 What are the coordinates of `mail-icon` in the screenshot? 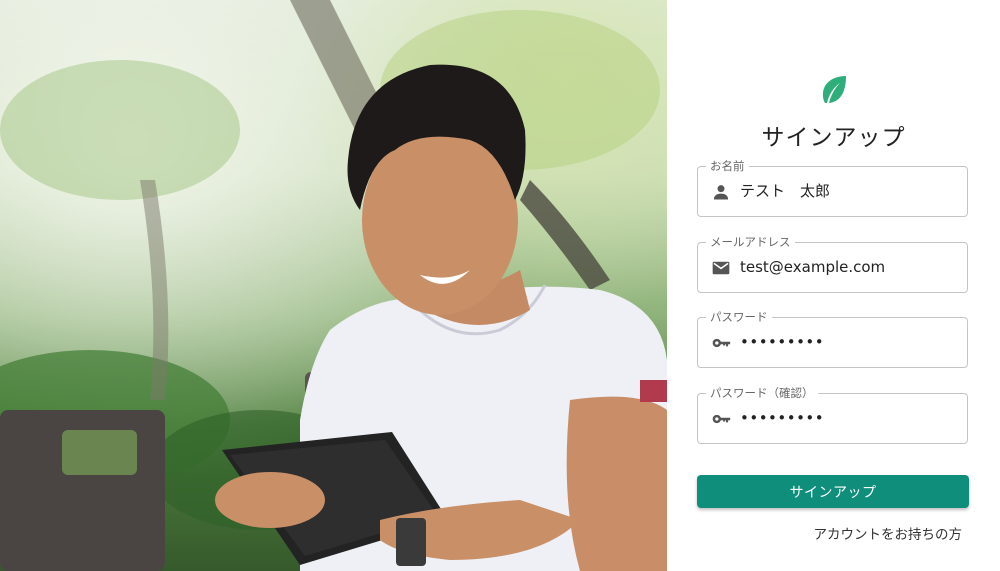 It's located at (721, 268).